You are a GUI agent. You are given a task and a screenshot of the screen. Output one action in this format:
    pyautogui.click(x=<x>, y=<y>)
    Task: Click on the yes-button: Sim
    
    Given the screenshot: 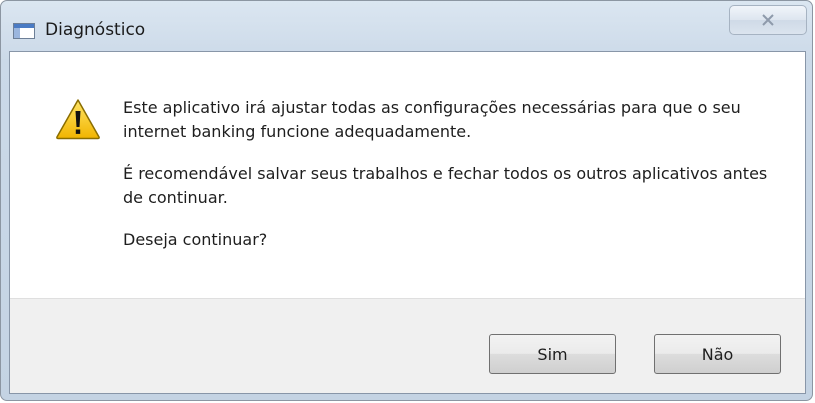 What is the action you would take?
    pyautogui.click(x=552, y=354)
    